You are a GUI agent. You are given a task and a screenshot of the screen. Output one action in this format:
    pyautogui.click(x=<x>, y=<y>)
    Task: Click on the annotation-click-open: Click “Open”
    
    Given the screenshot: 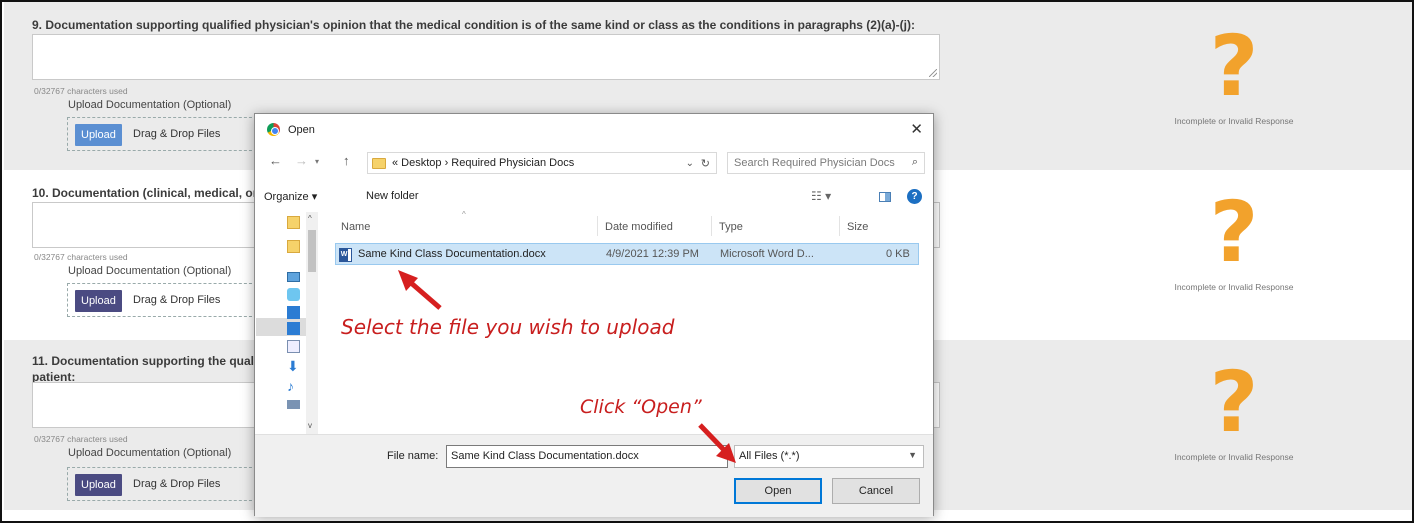 What is the action you would take?
    pyautogui.click(x=641, y=407)
    